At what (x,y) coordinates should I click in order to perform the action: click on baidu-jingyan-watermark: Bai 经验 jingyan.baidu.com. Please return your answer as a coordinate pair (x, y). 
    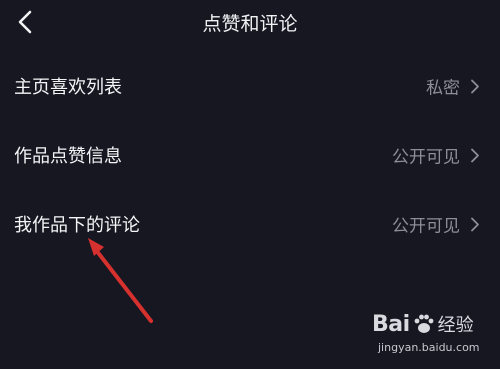
    Looking at the image, I should click on (431, 336).